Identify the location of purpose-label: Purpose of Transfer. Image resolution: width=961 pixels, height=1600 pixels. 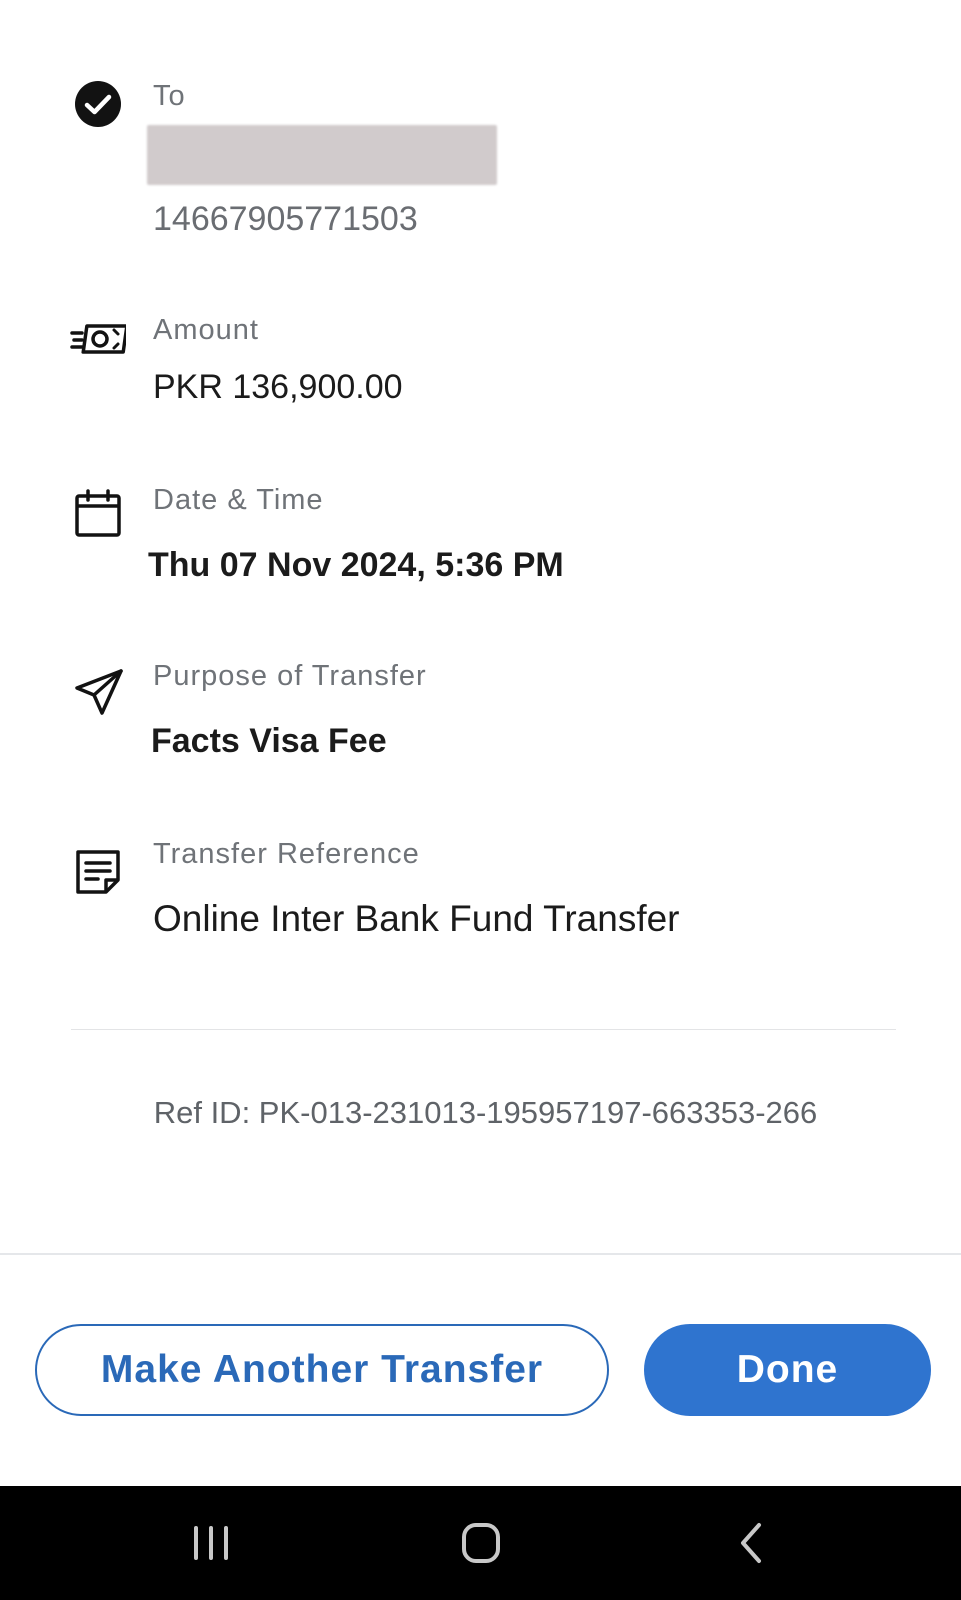
(290, 676).